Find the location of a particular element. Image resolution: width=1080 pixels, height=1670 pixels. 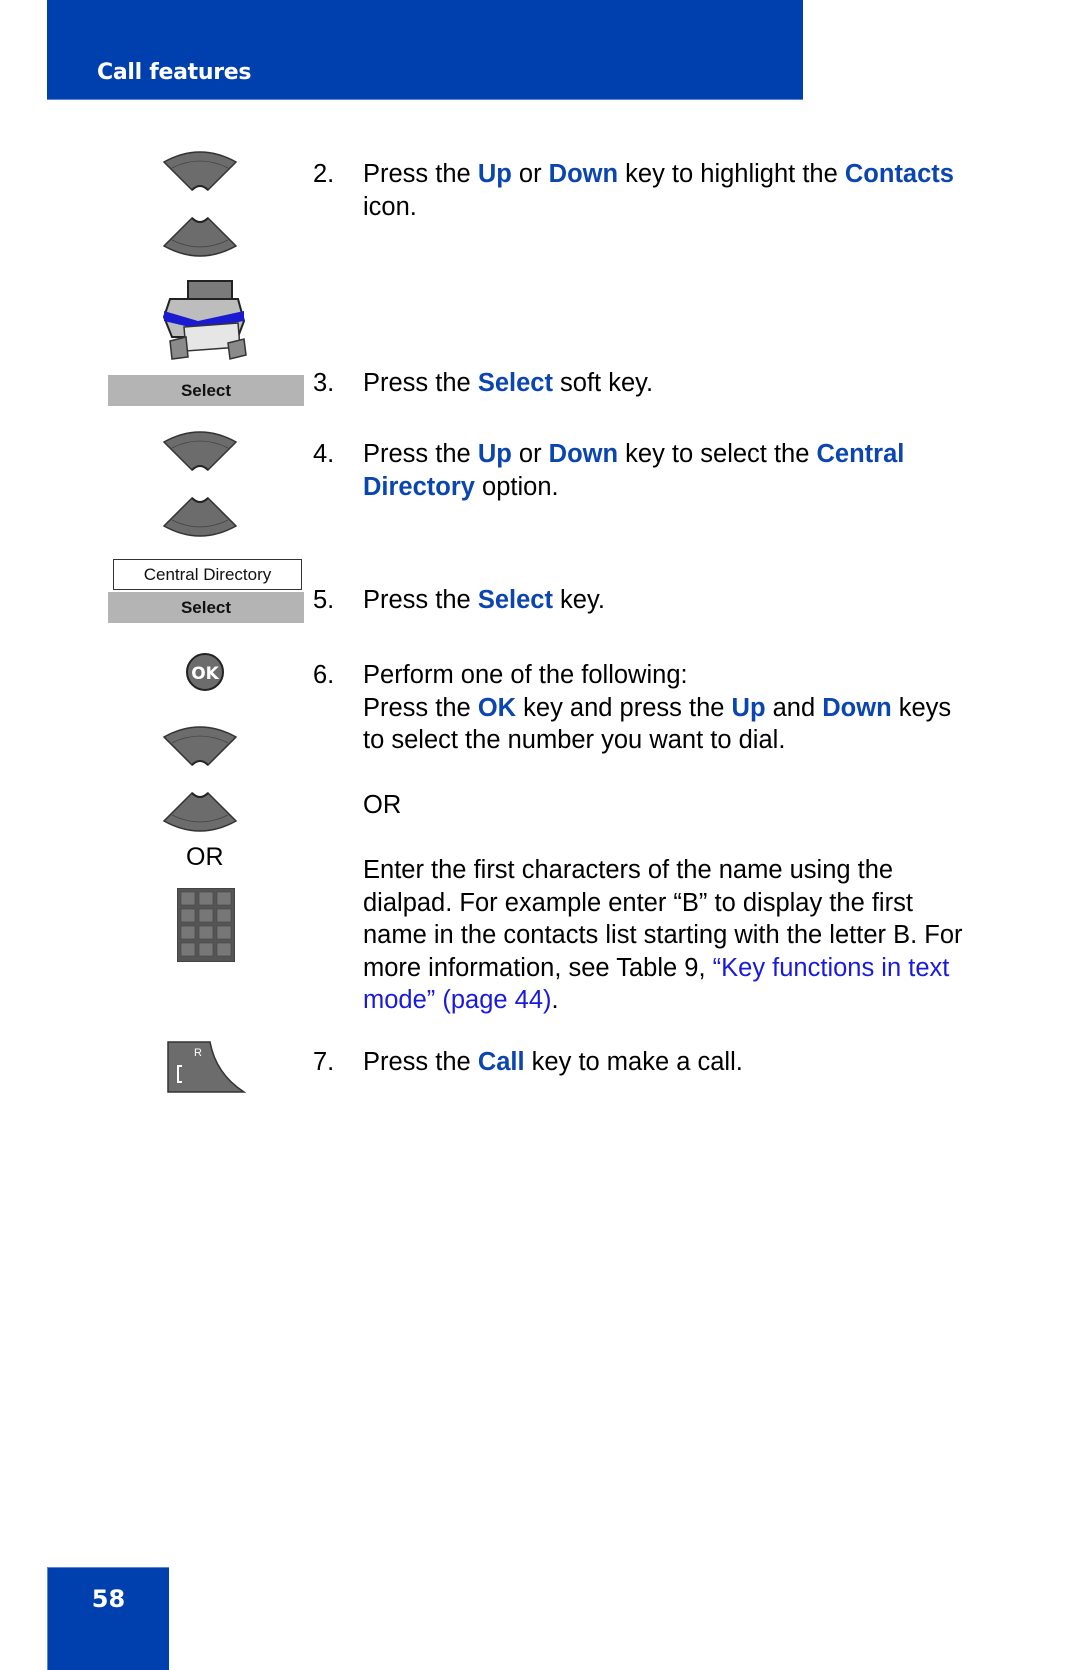

svg-text: OK is located at coordinates (205, 674).